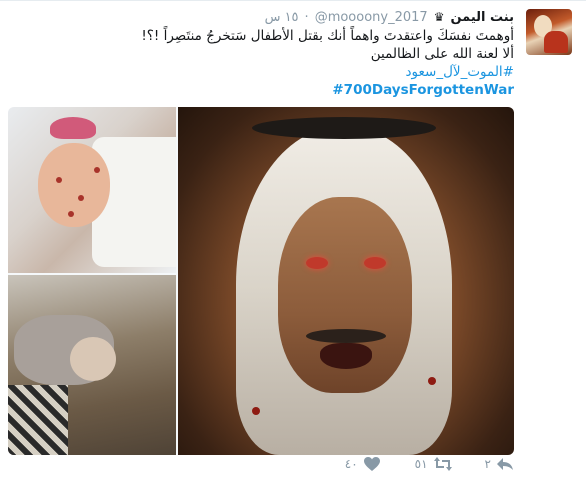 Image resolution: width=586 pixels, height=482 pixels. I want to click on tweet-line-2: ألا لعنة الله على الظالمين, so click(442, 54).